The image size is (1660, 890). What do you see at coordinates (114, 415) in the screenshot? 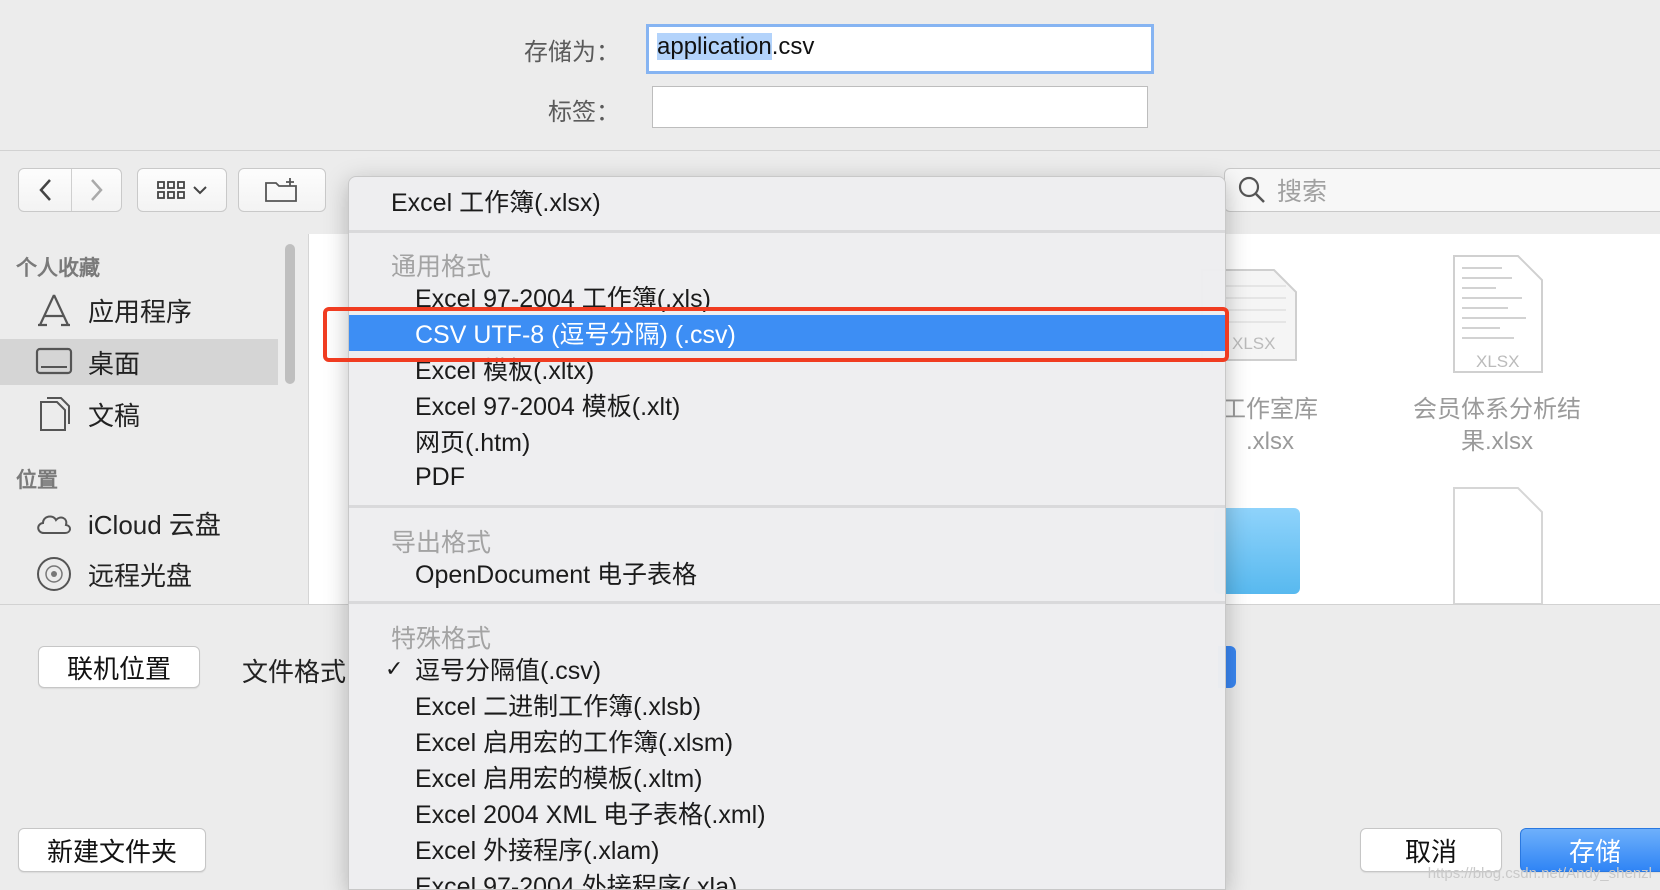
I see `sidebar-item-label: 文稿` at bounding box center [114, 415].